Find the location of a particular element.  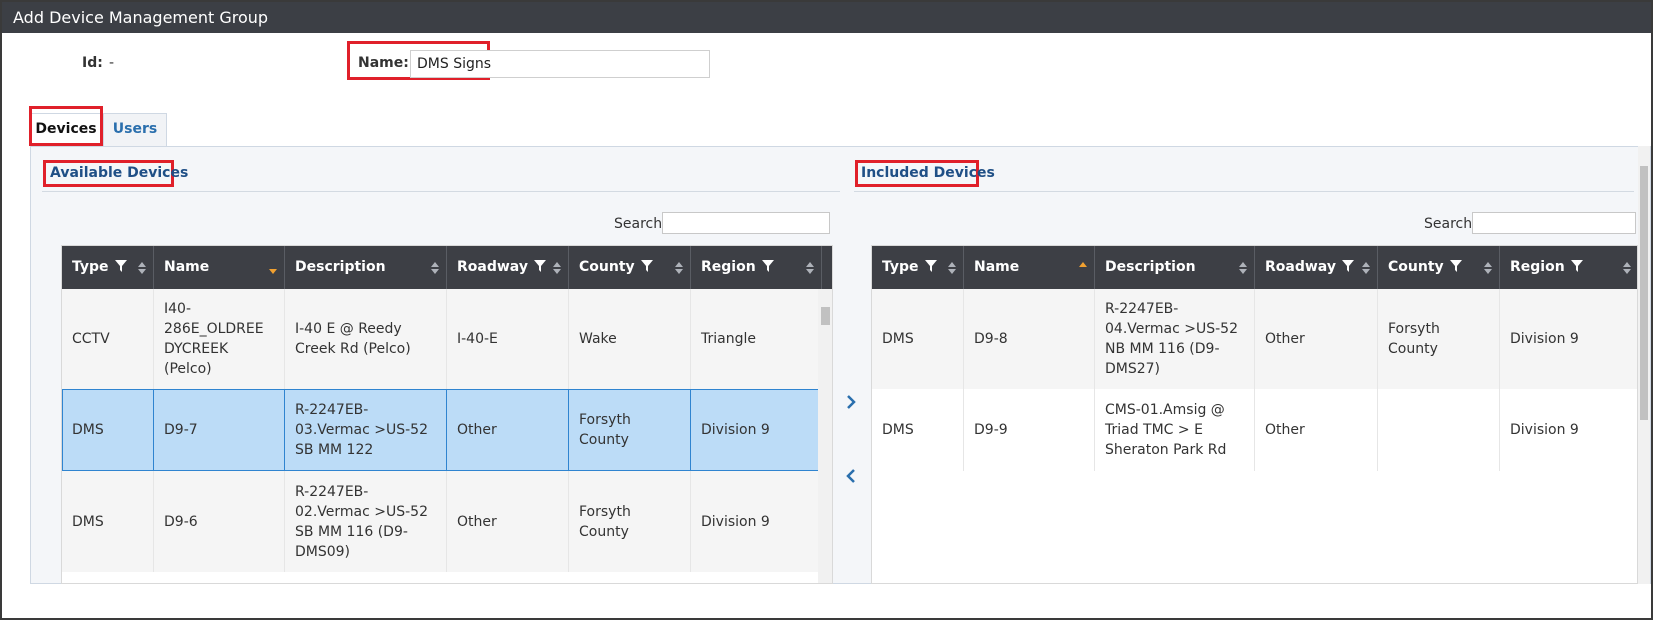

available-grid-scrollbar is located at coordinates (825, 436).